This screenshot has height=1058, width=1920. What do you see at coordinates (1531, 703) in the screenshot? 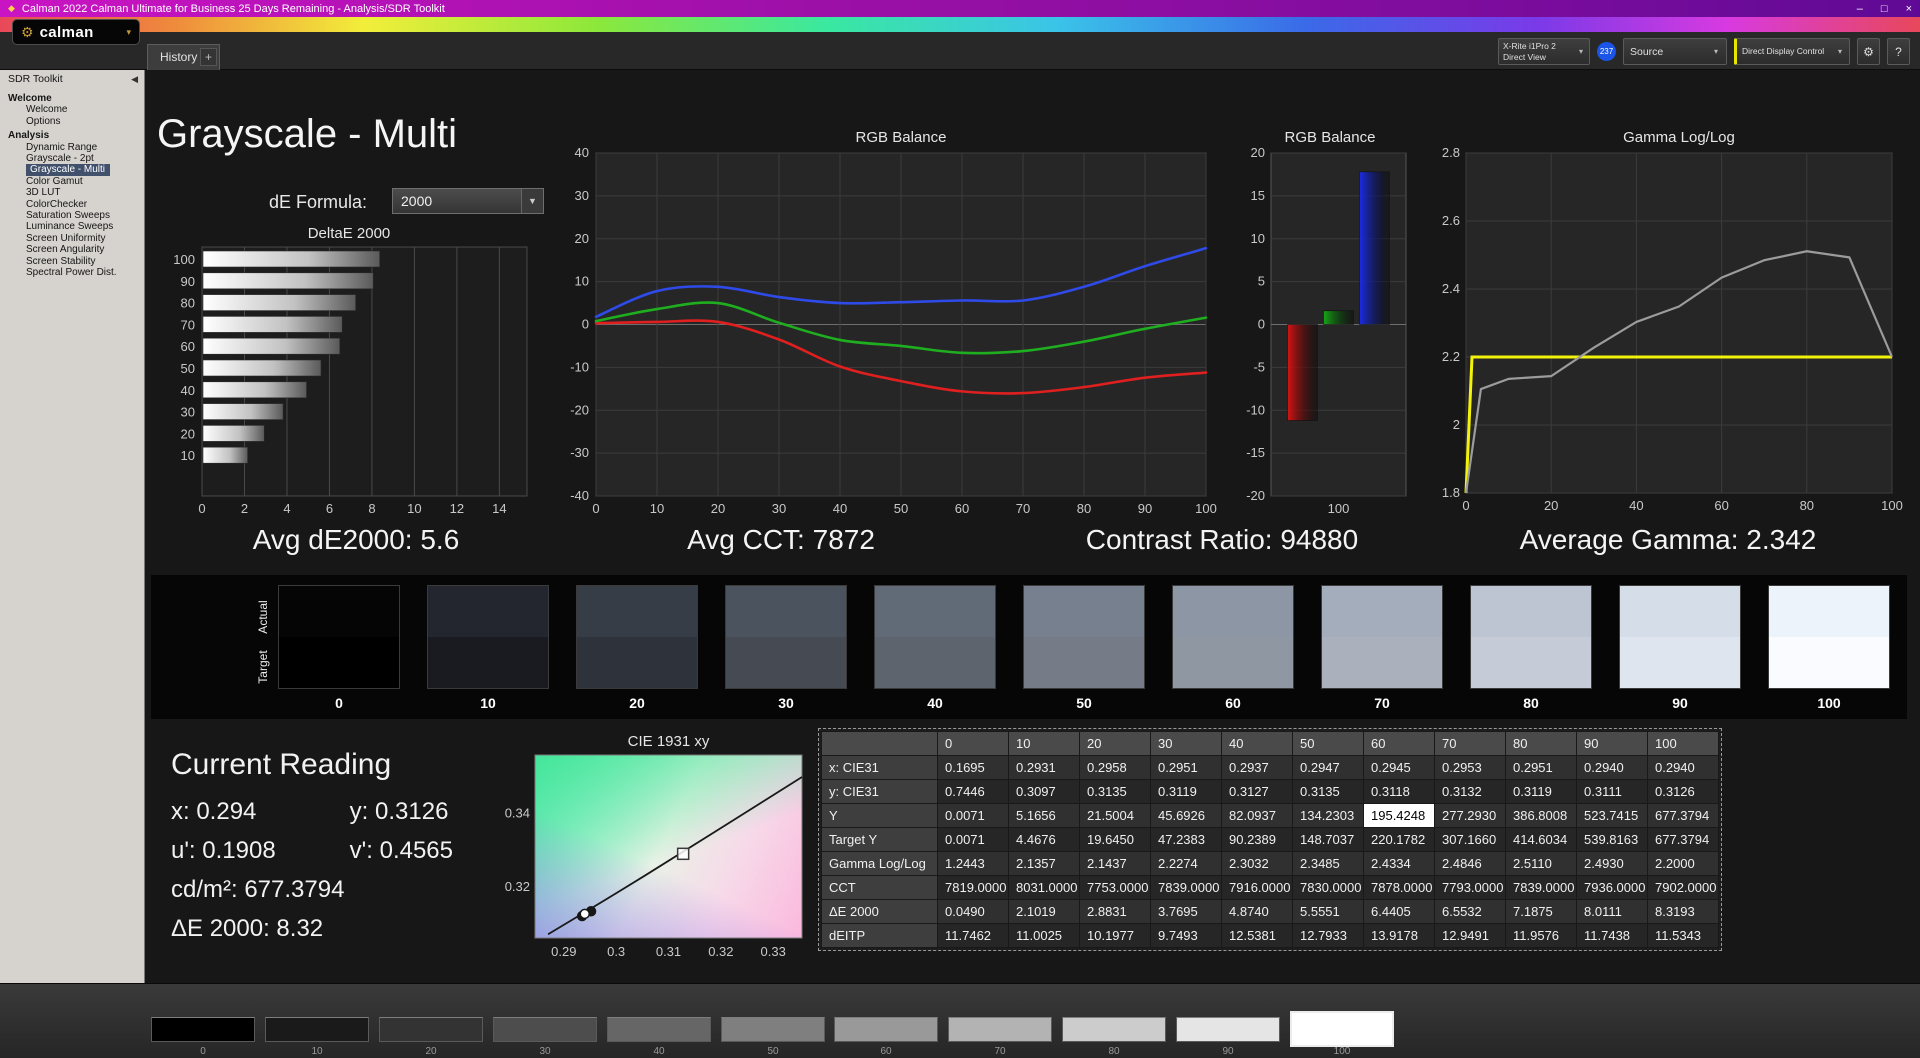
I see `swatch-level-label: 80` at bounding box center [1531, 703].